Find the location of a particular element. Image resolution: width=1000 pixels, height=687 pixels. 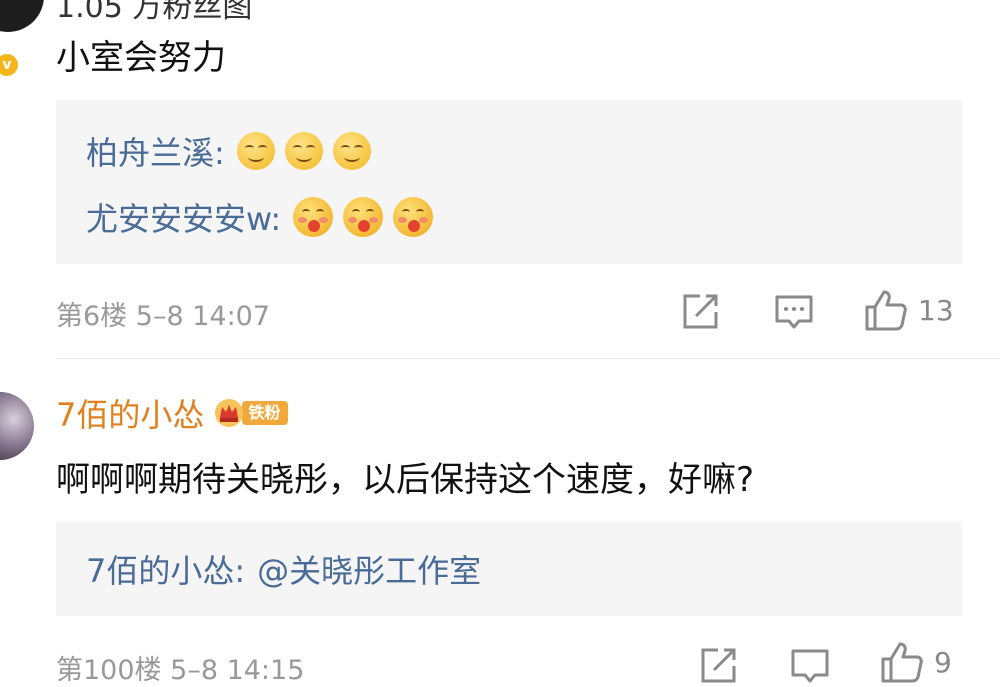

reply-user: 7佰的小怂: is located at coordinates (165, 569).